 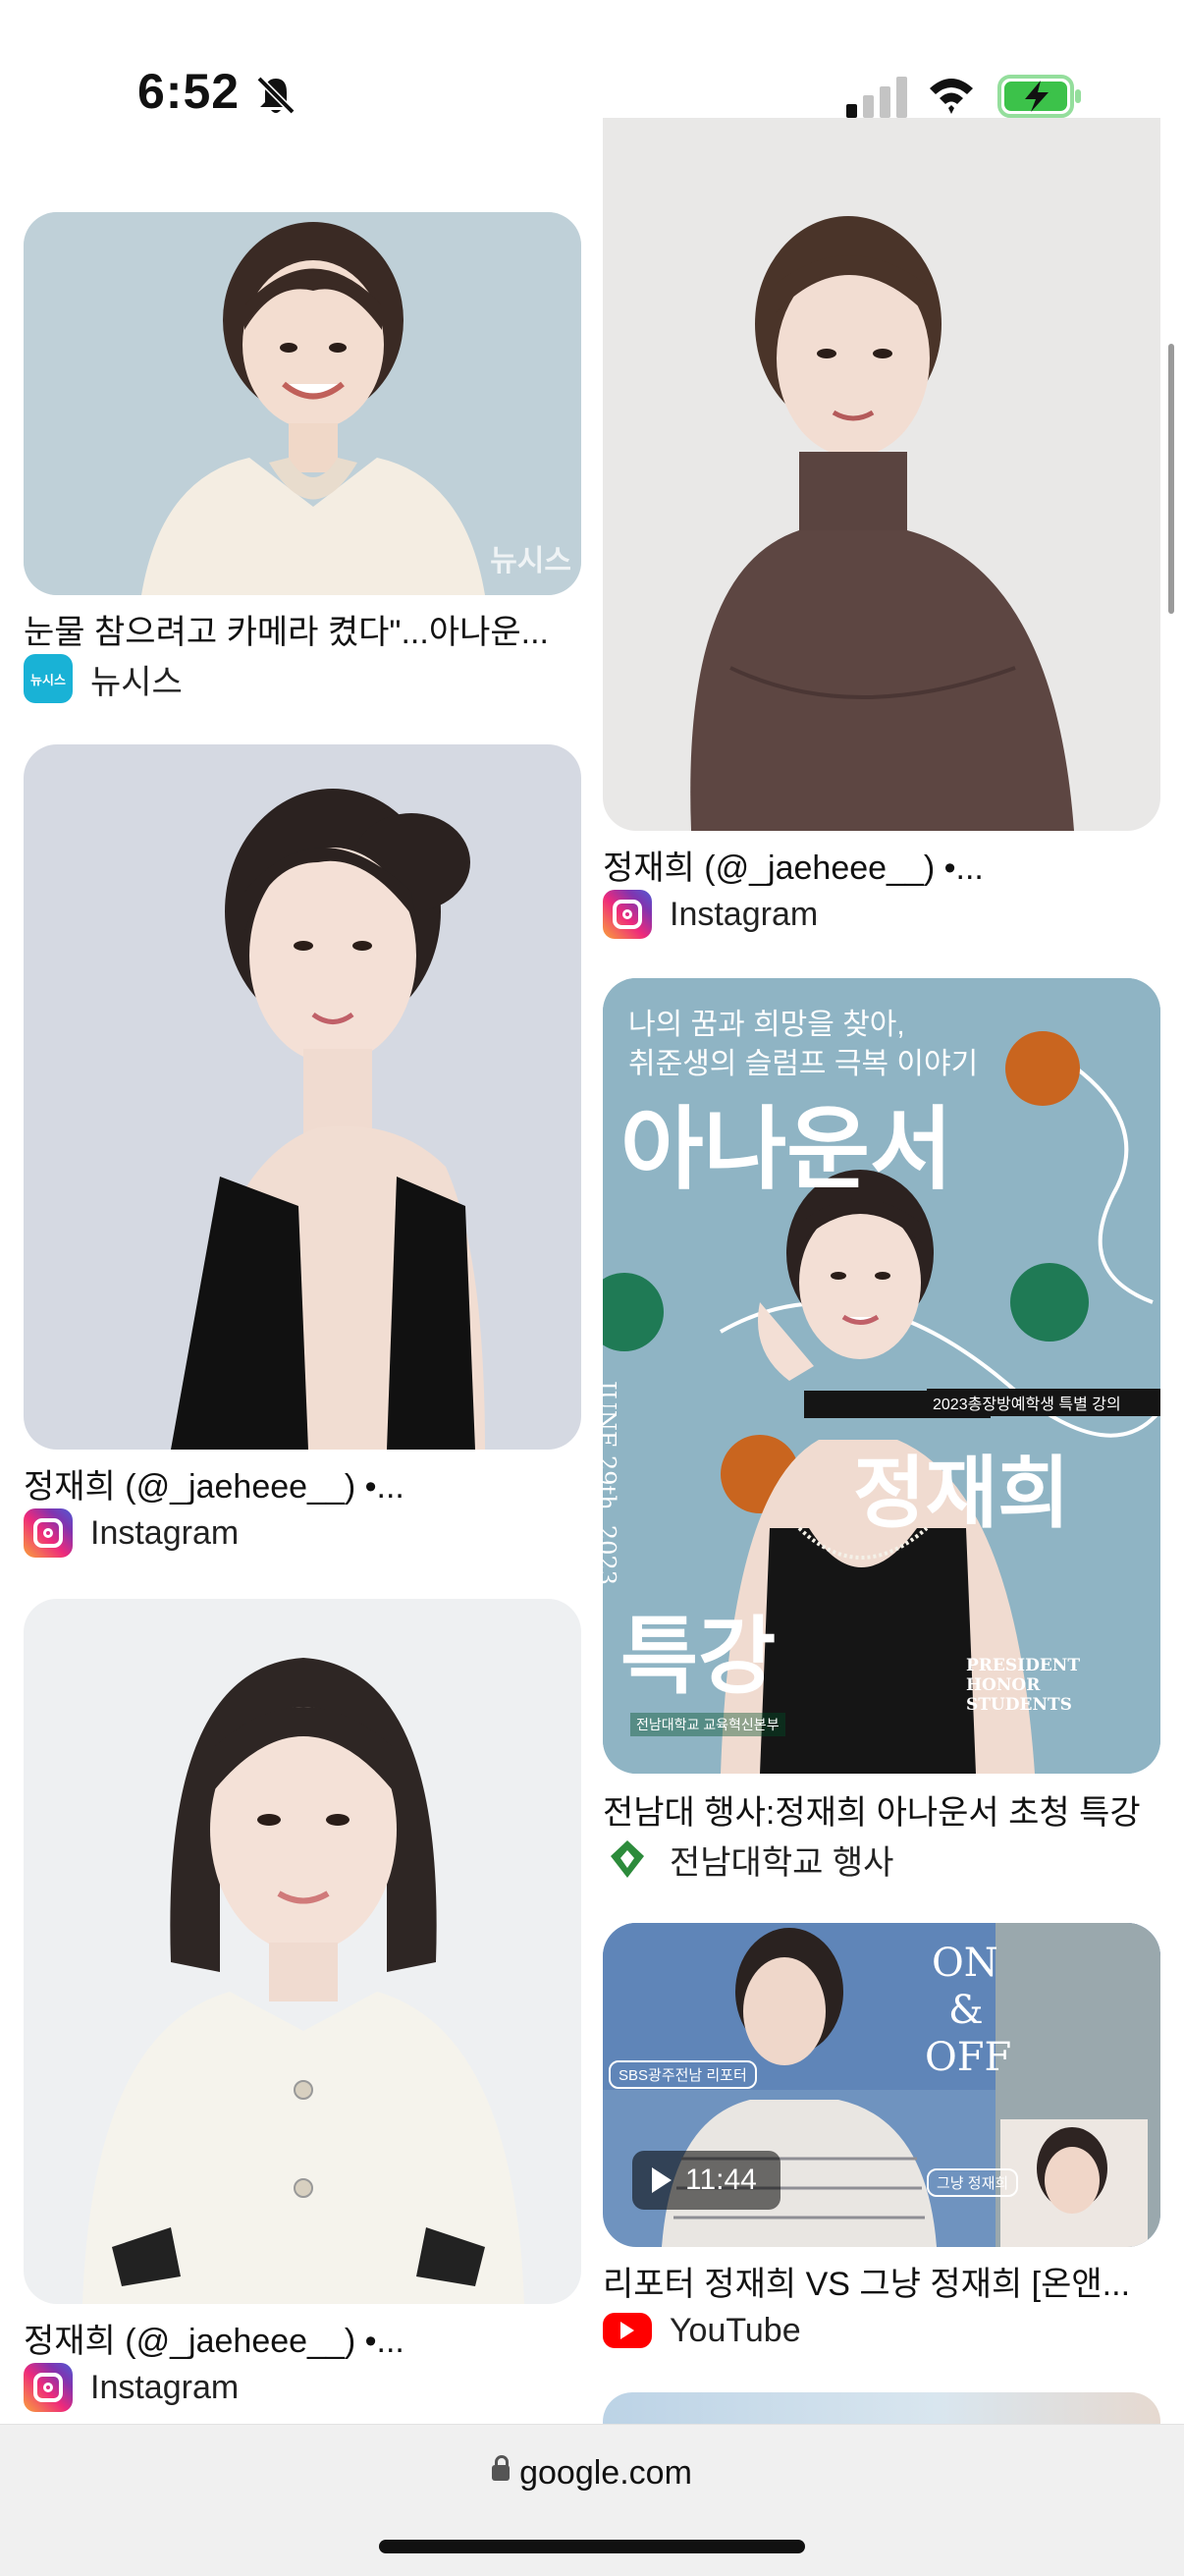 What do you see at coordinates (1039, 97) in the screenshot?
I see `battery-charging-icon` at bounding box center [1039, 97].